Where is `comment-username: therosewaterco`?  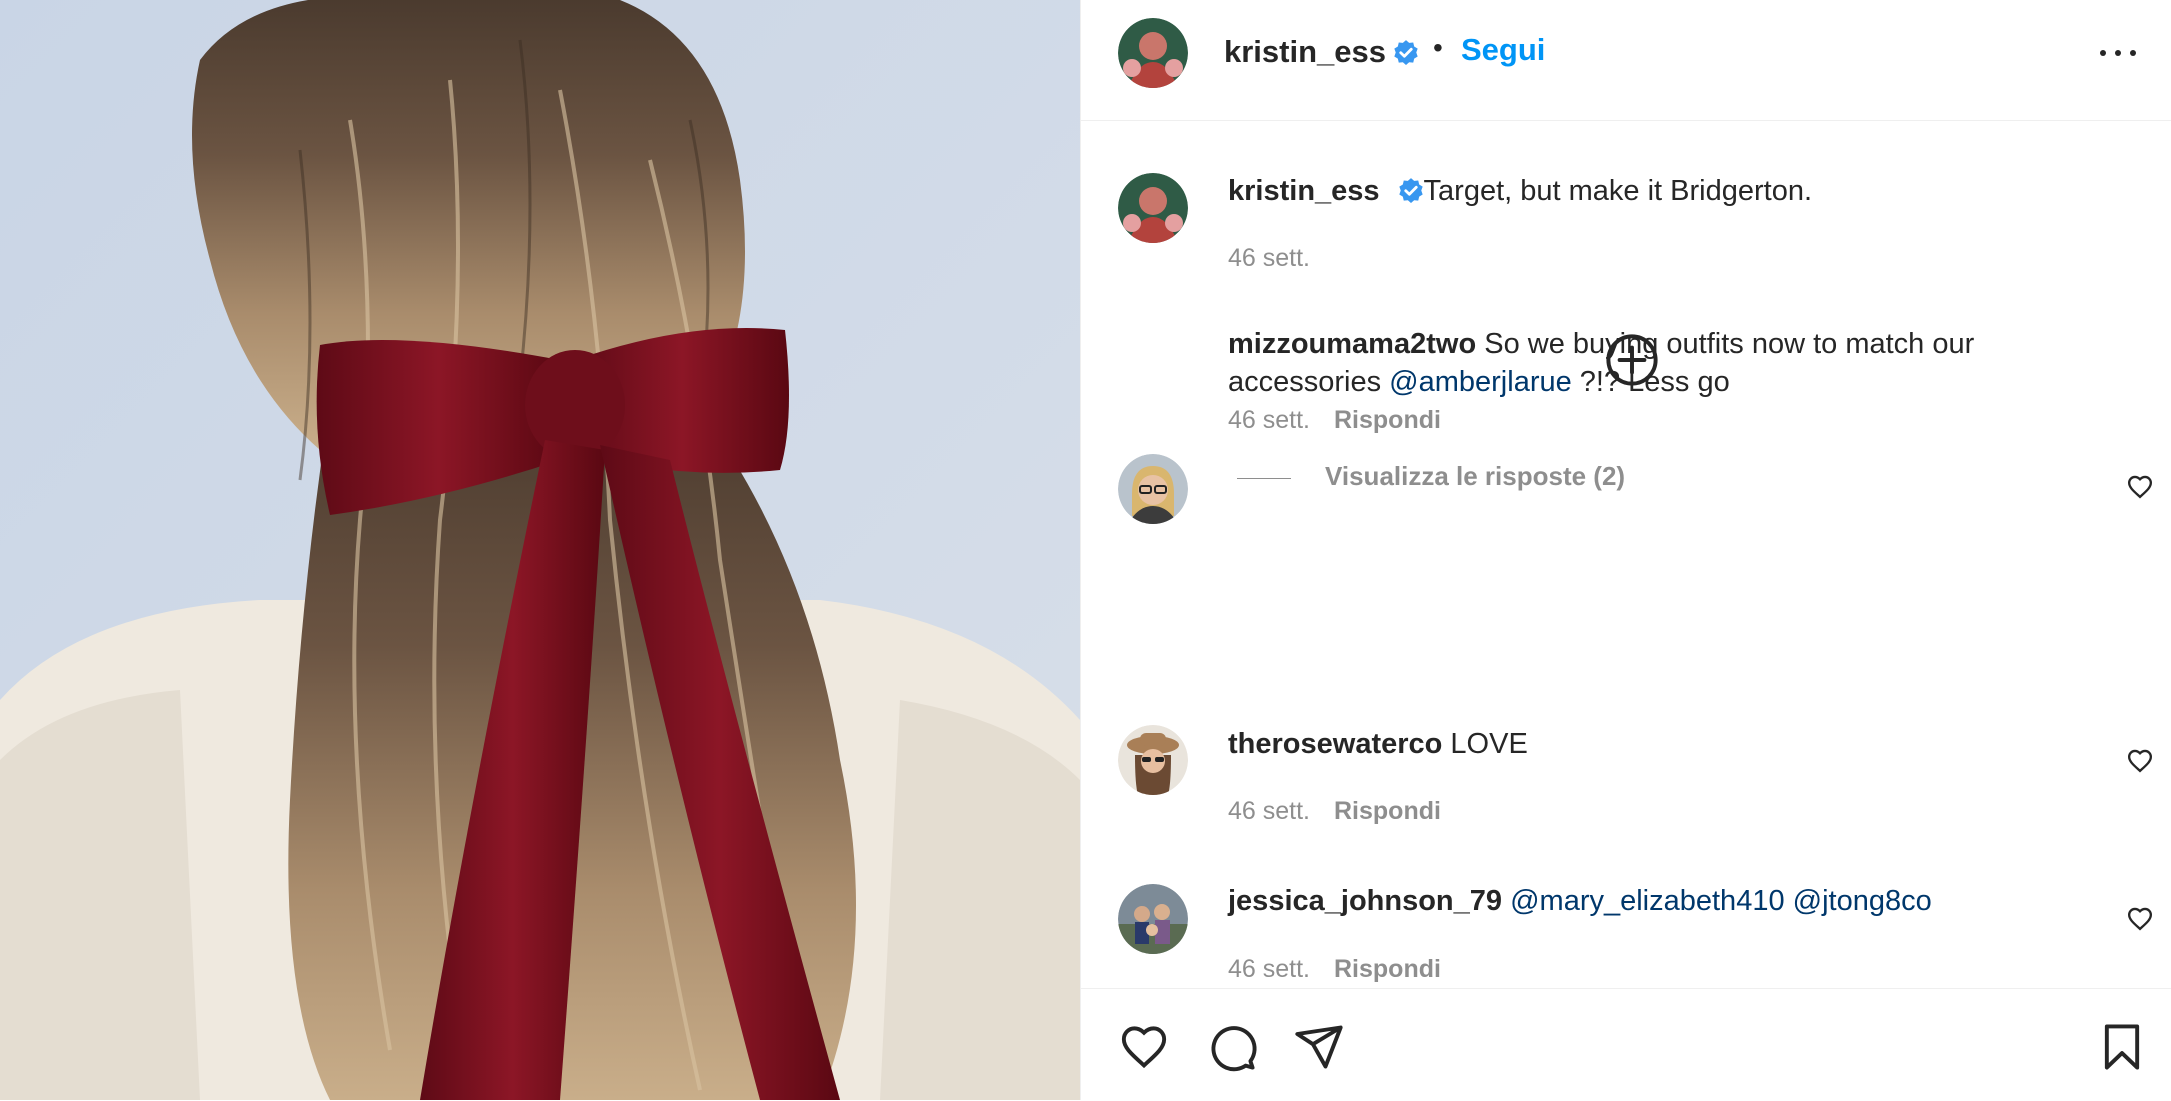 comment-username: therosewaterco is located at coordinates (1335, 744).